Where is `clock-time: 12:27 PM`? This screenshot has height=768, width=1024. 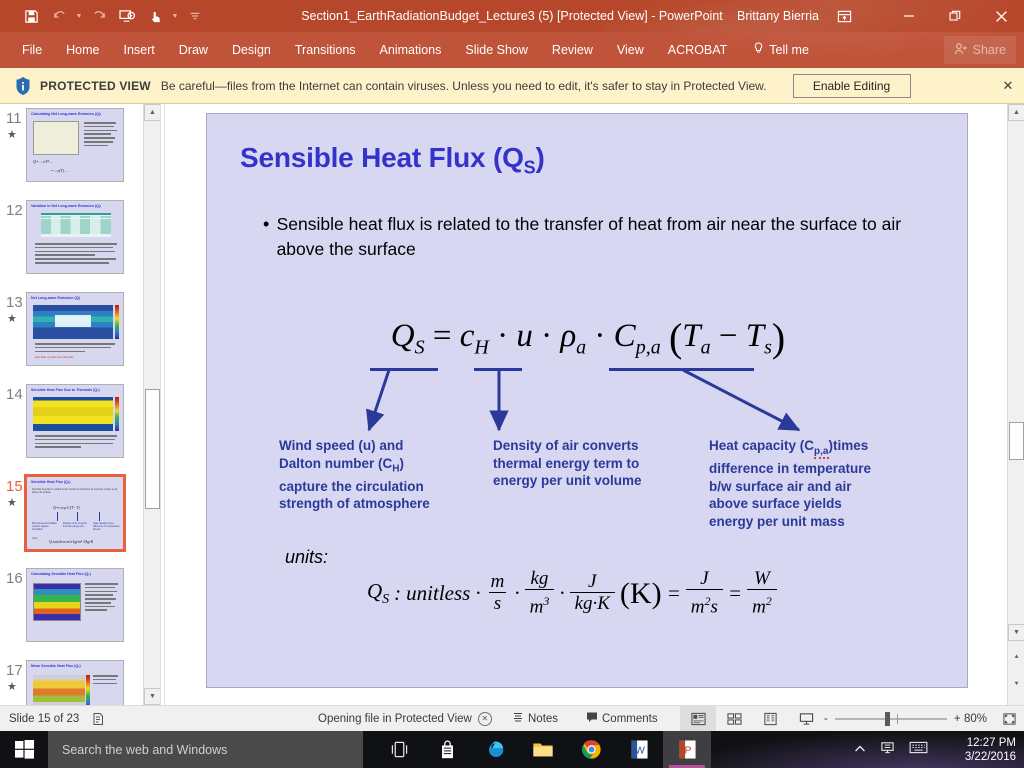
clock-time: 12:27 PM is located at coordinates (991, 742).